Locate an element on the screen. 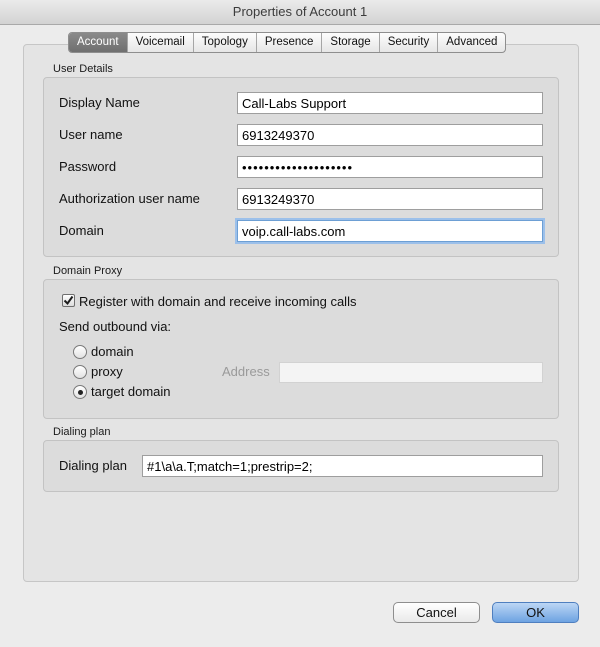 Image resolution: width=600 pixels, height=647 pixels. user-name-label: User name is located at coordinates (91, 134).